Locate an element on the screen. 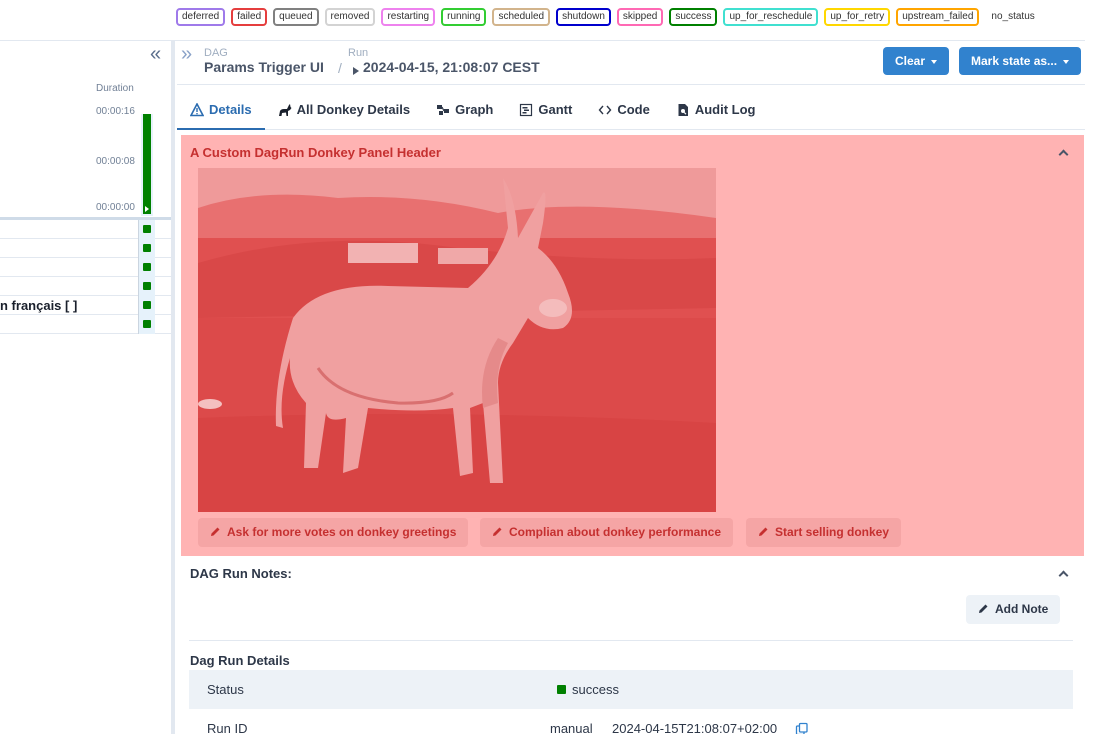 The image size is (1096, 734). clear-button: Clear is located at coordinates (916, 61).